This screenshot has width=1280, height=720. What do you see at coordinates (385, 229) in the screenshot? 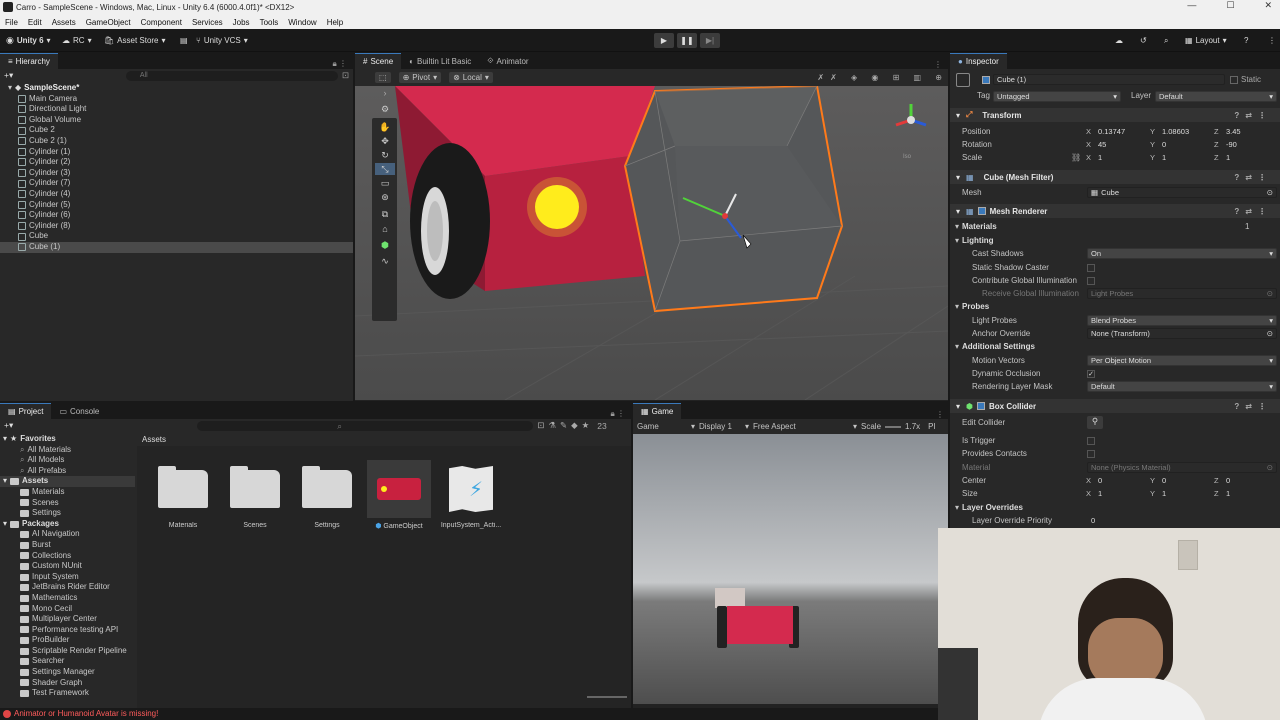
I see `probuilder-tool-icon: ⌂` at bounding box center [385, 229].